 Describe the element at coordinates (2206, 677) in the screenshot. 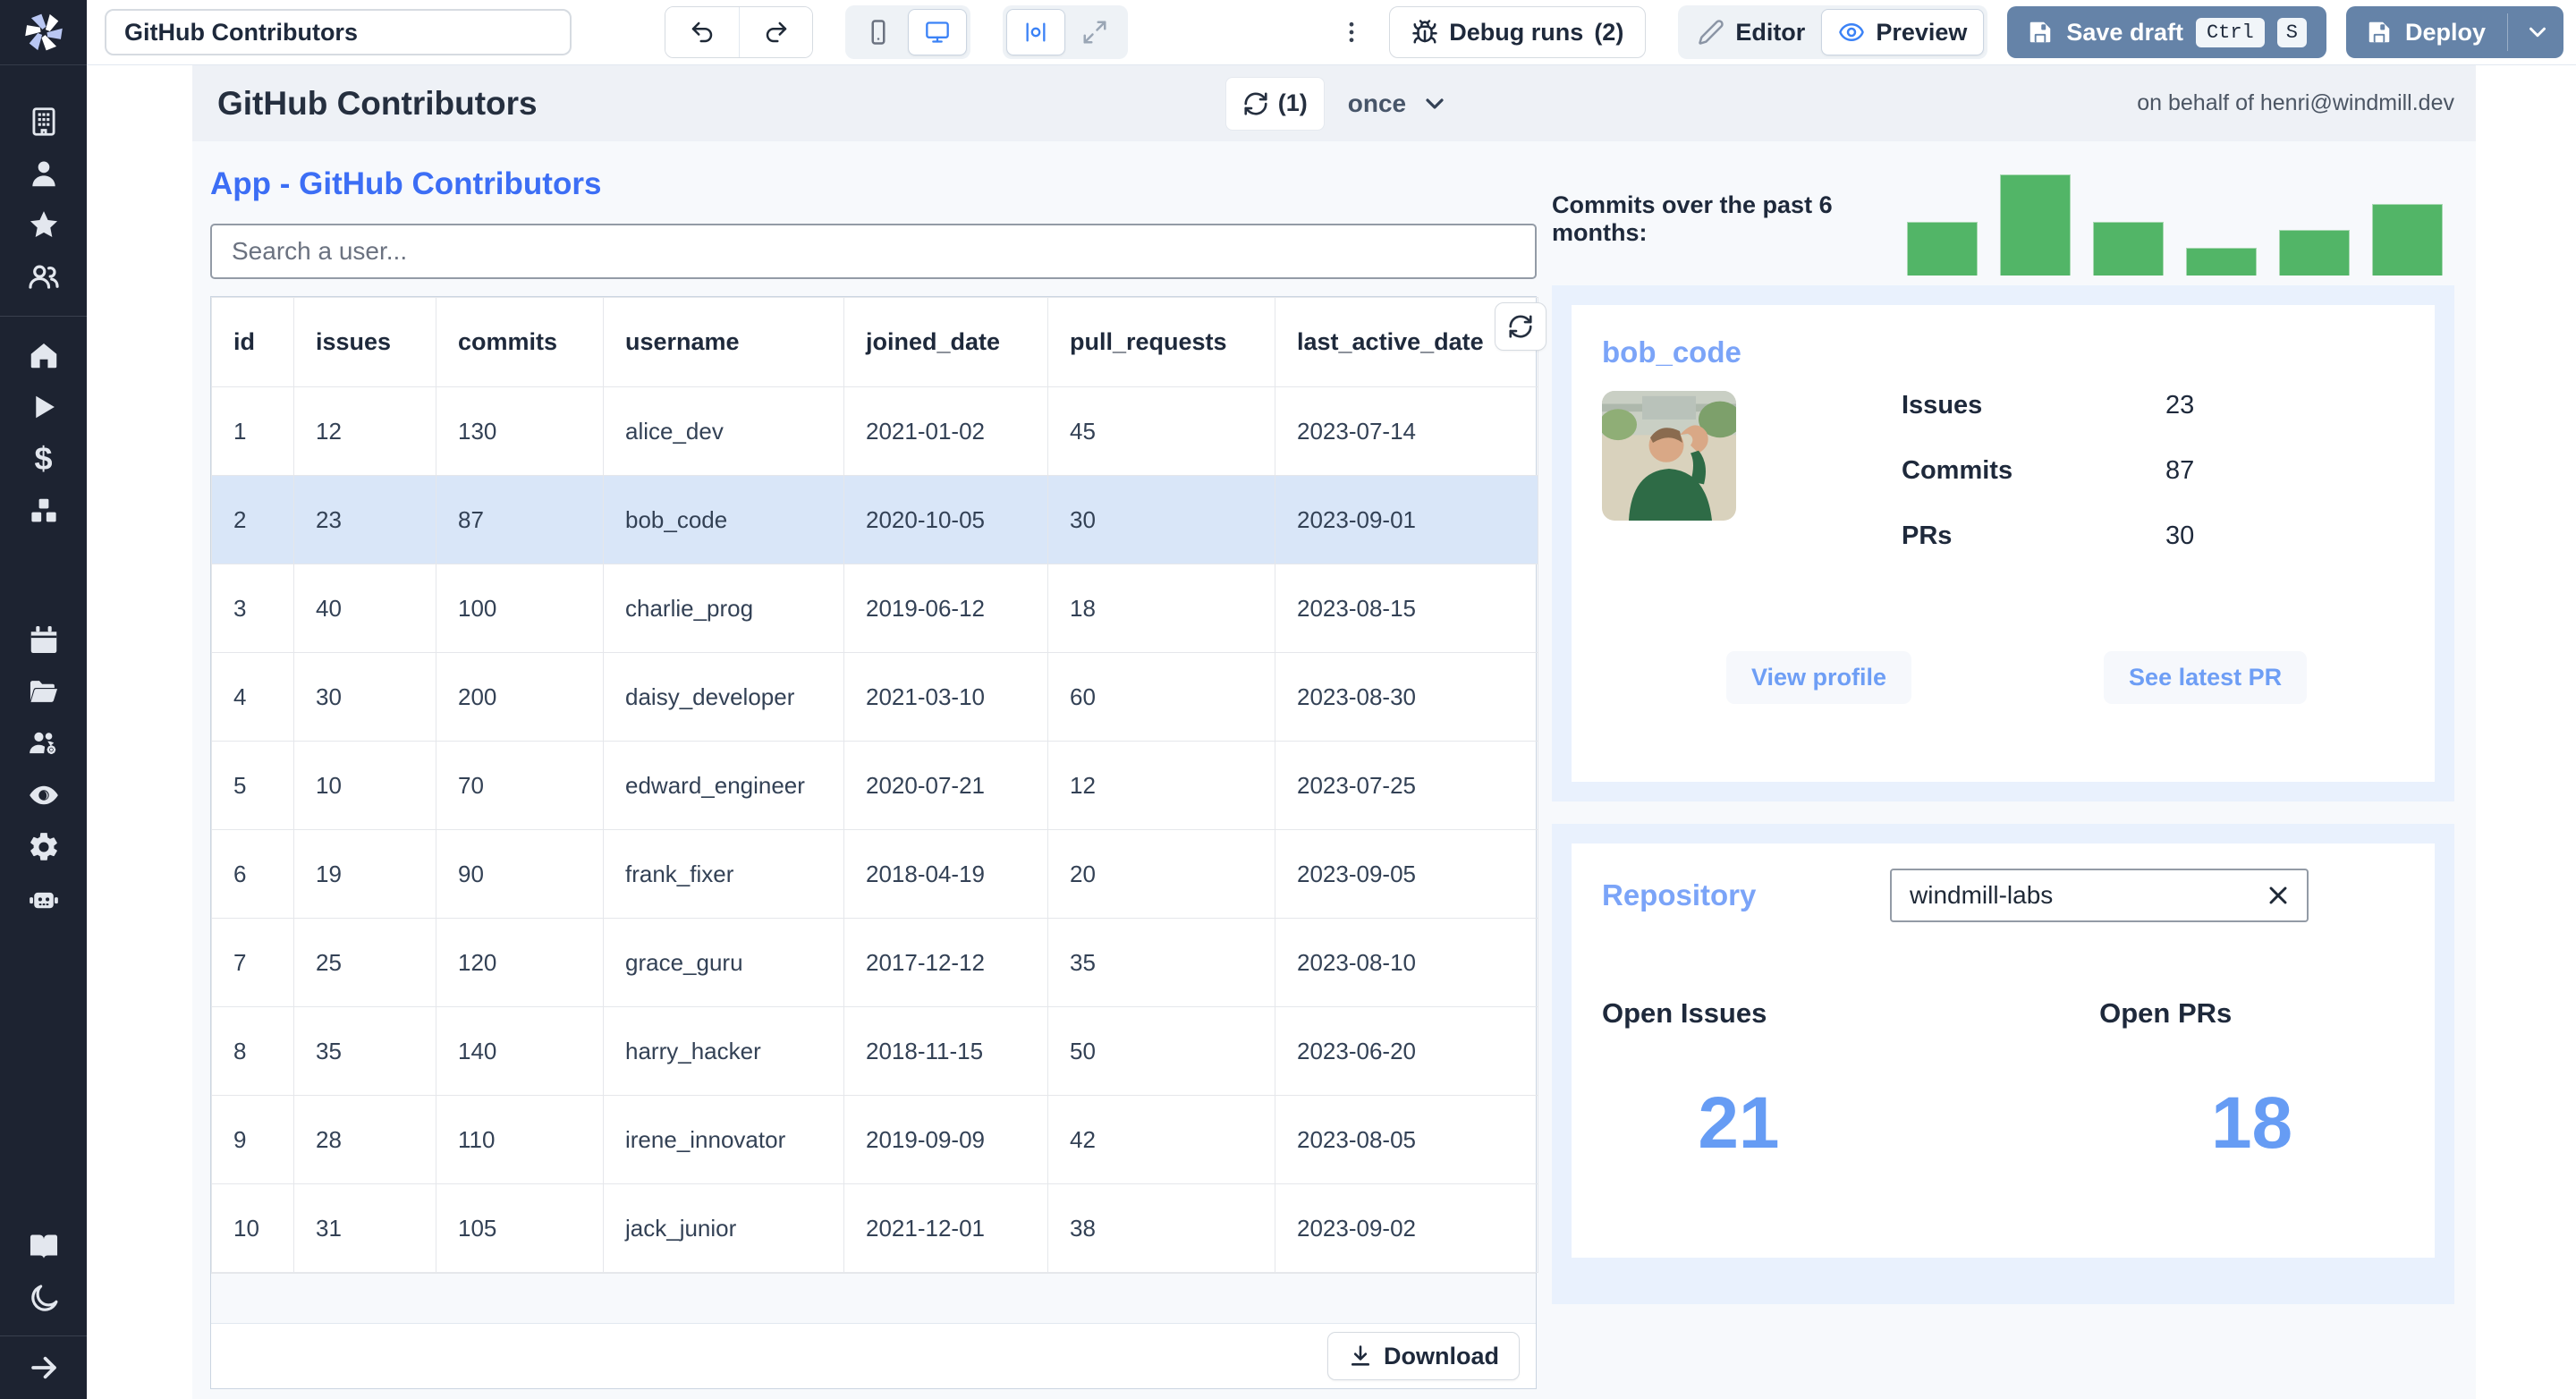

I see `see-latest-pr-button: See latest PR` at that location.